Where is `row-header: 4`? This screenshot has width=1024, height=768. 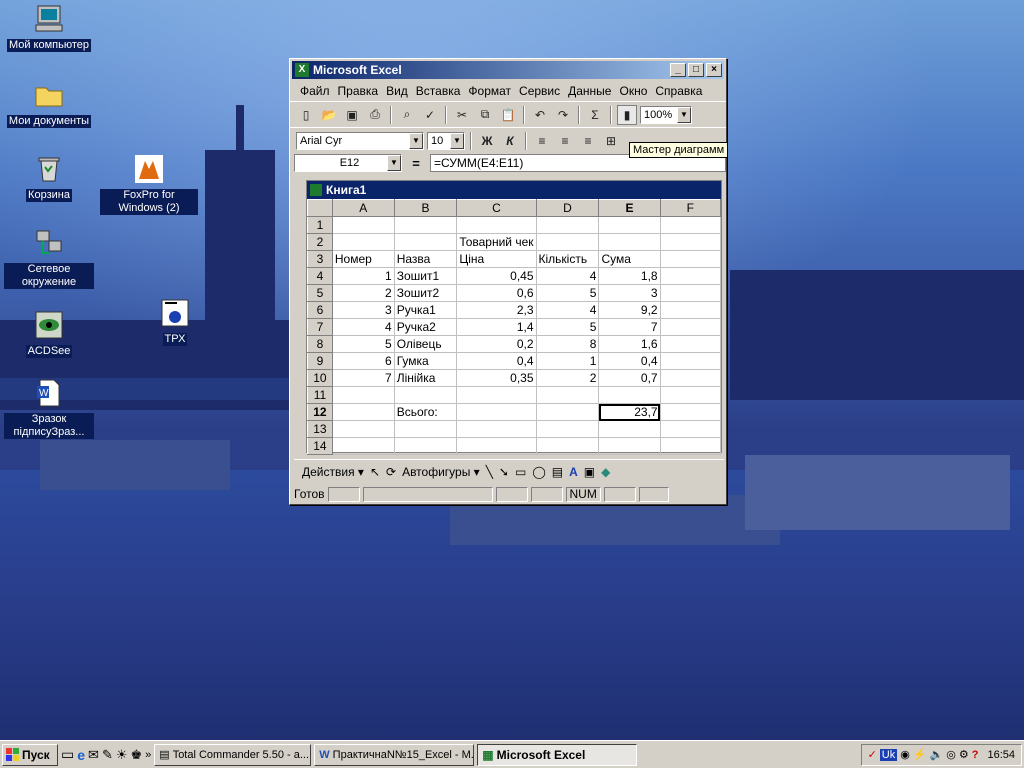
row-header: 4 is located at coordinates (320, 276).